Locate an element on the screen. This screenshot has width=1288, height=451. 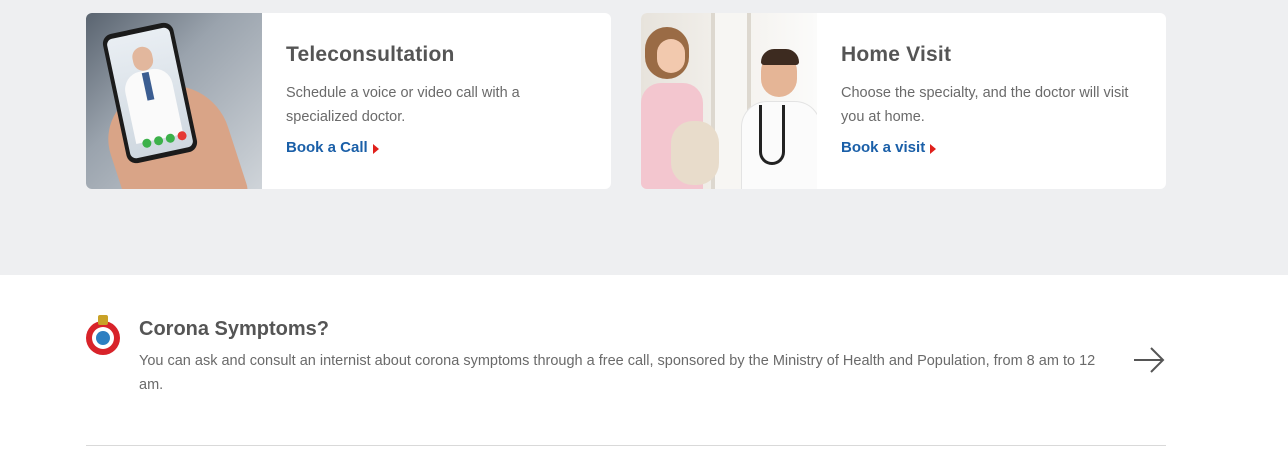
divider is located at coordinates (626, 445).